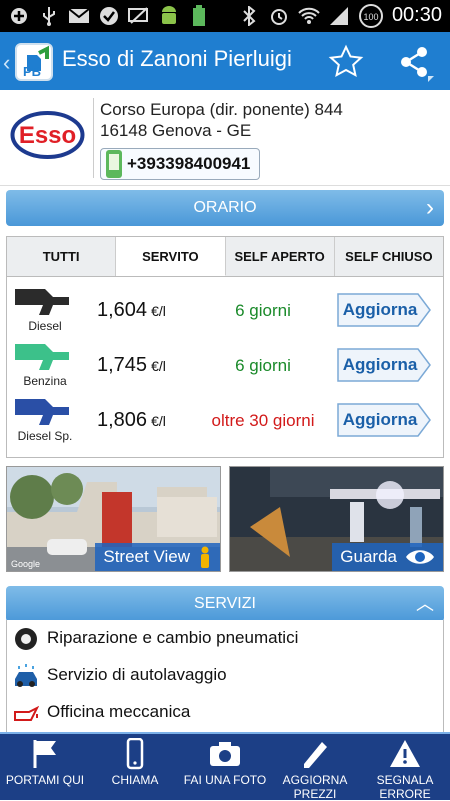 This screenshot has width=450, height=801. What do you see at coordinates (339, 16) in the screenshot?
I see `signal-icon` at bounding box center [339, 16].